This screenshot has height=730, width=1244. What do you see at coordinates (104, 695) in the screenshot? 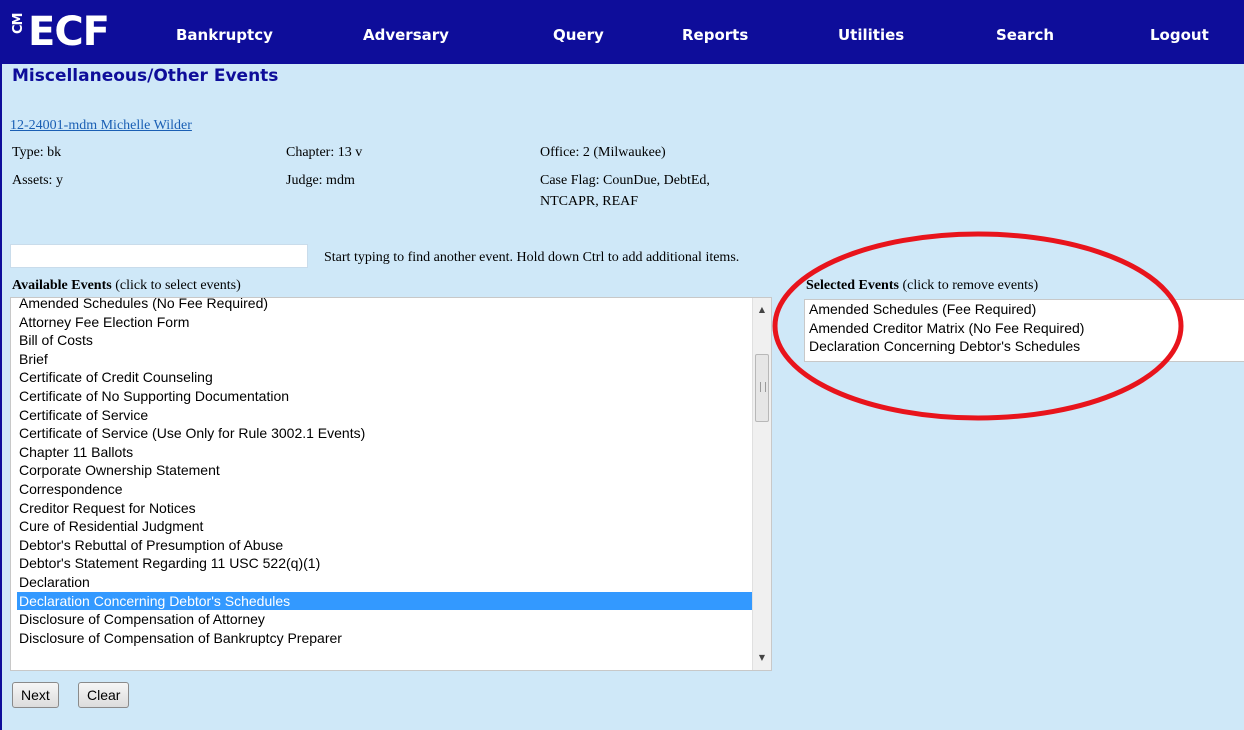
I see `clear-button: Clear` at bounding box center [104, 695].